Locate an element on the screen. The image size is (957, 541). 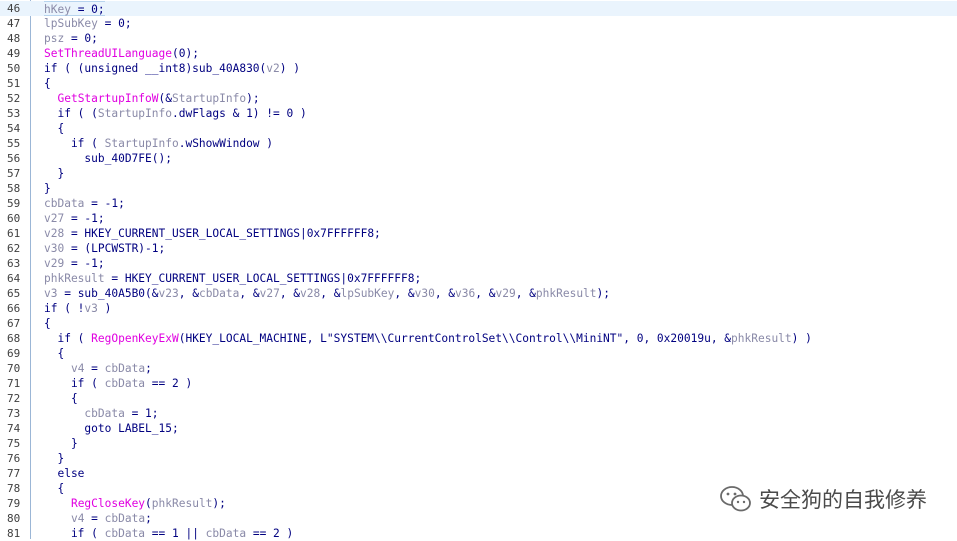
variable-token: v28 is located at coordinates (54, 233).